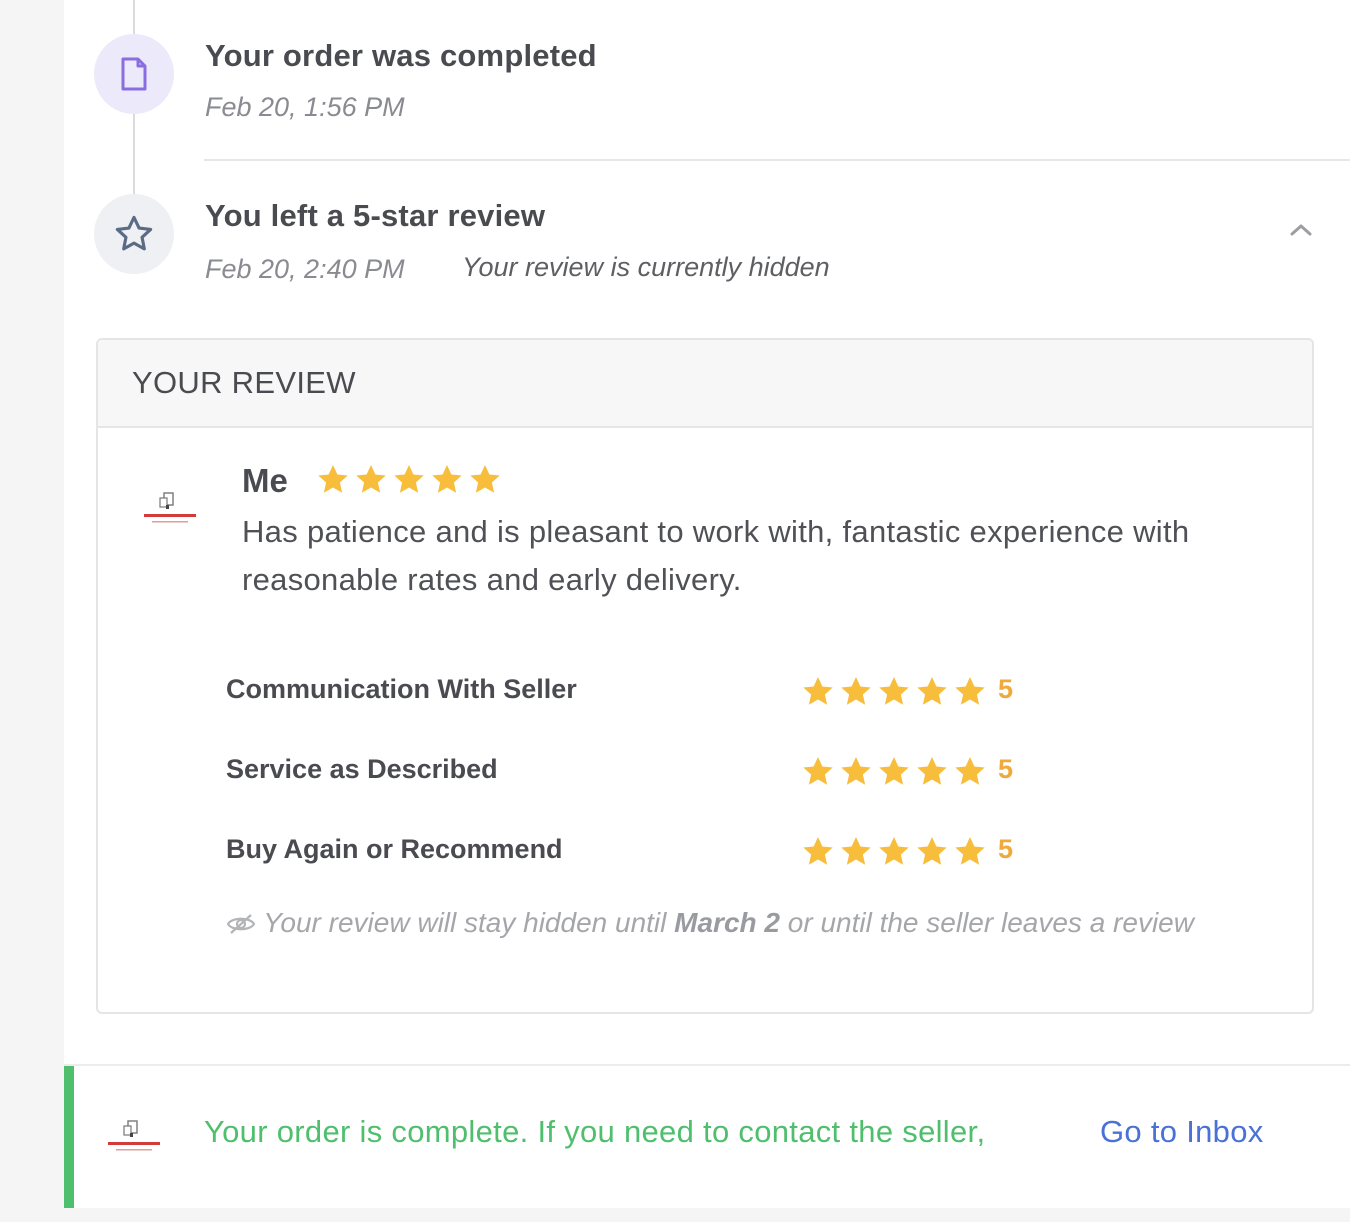 This screenshot has width=1350, height=1222. I want to click on review-left-date: Feb 20, 2:40 PM, so click(305, 269).